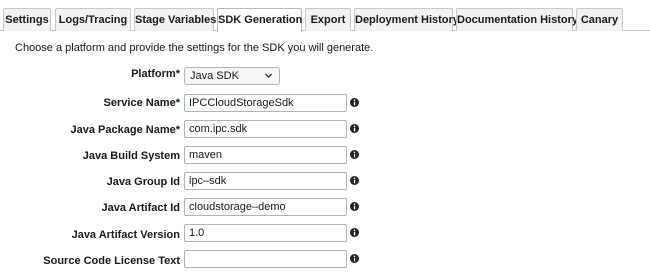 The height and width of the screenshot is (274, 650). I want to click on java-group-id-label: Java Group Id, so click(143, 182).